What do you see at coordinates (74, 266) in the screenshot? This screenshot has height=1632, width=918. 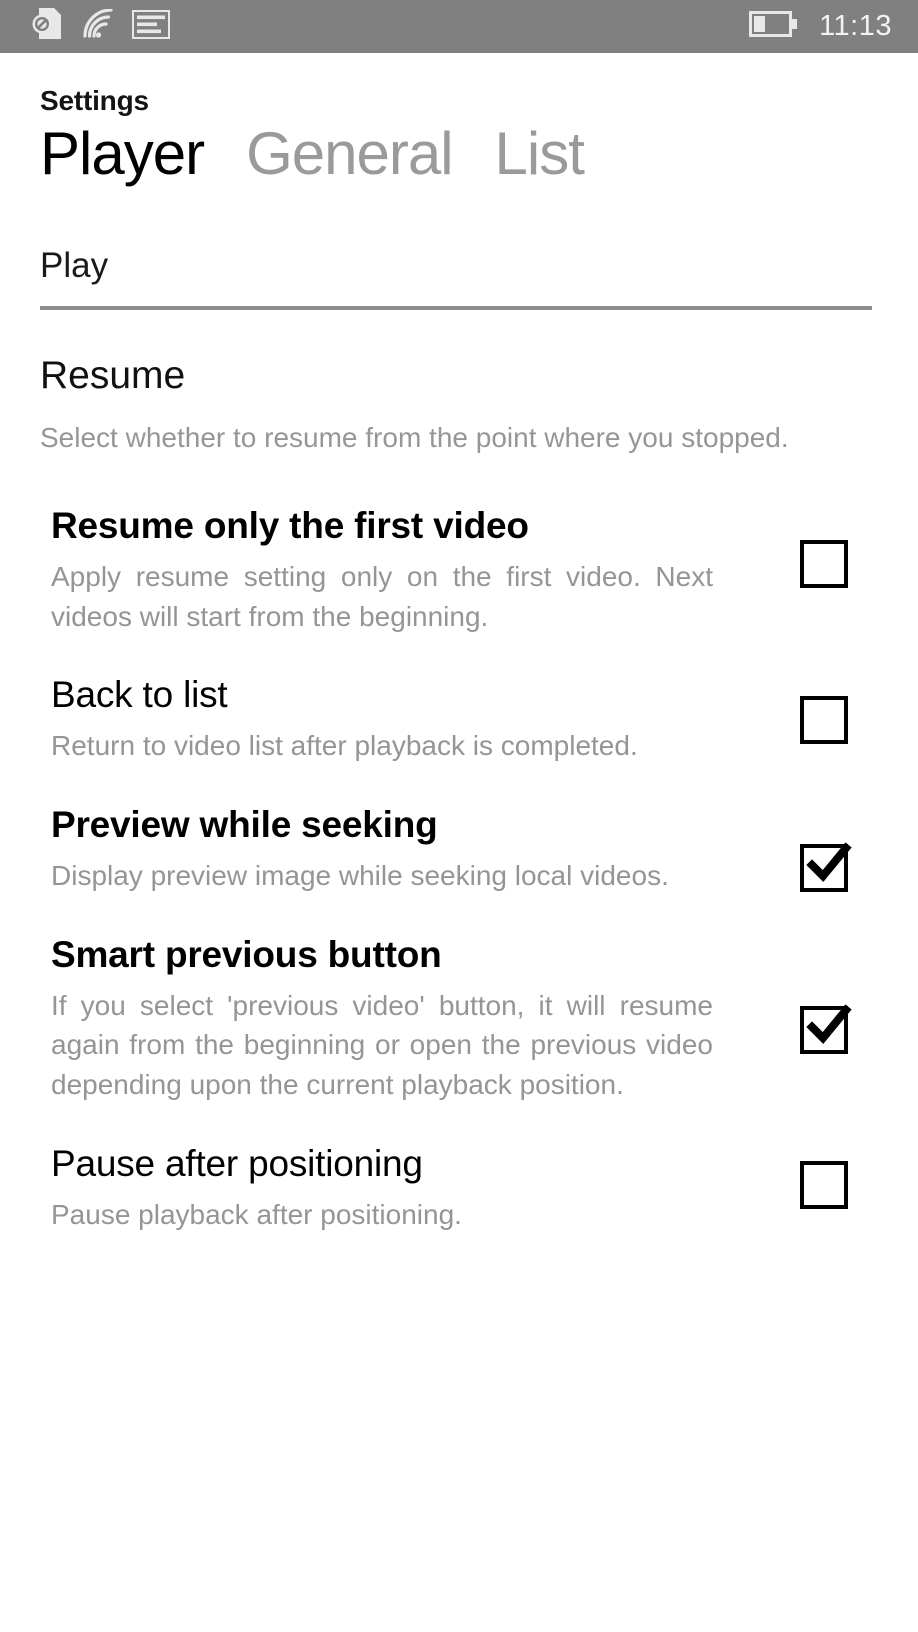 I see `section-header-play: Play` at bounding box center [74, 266].